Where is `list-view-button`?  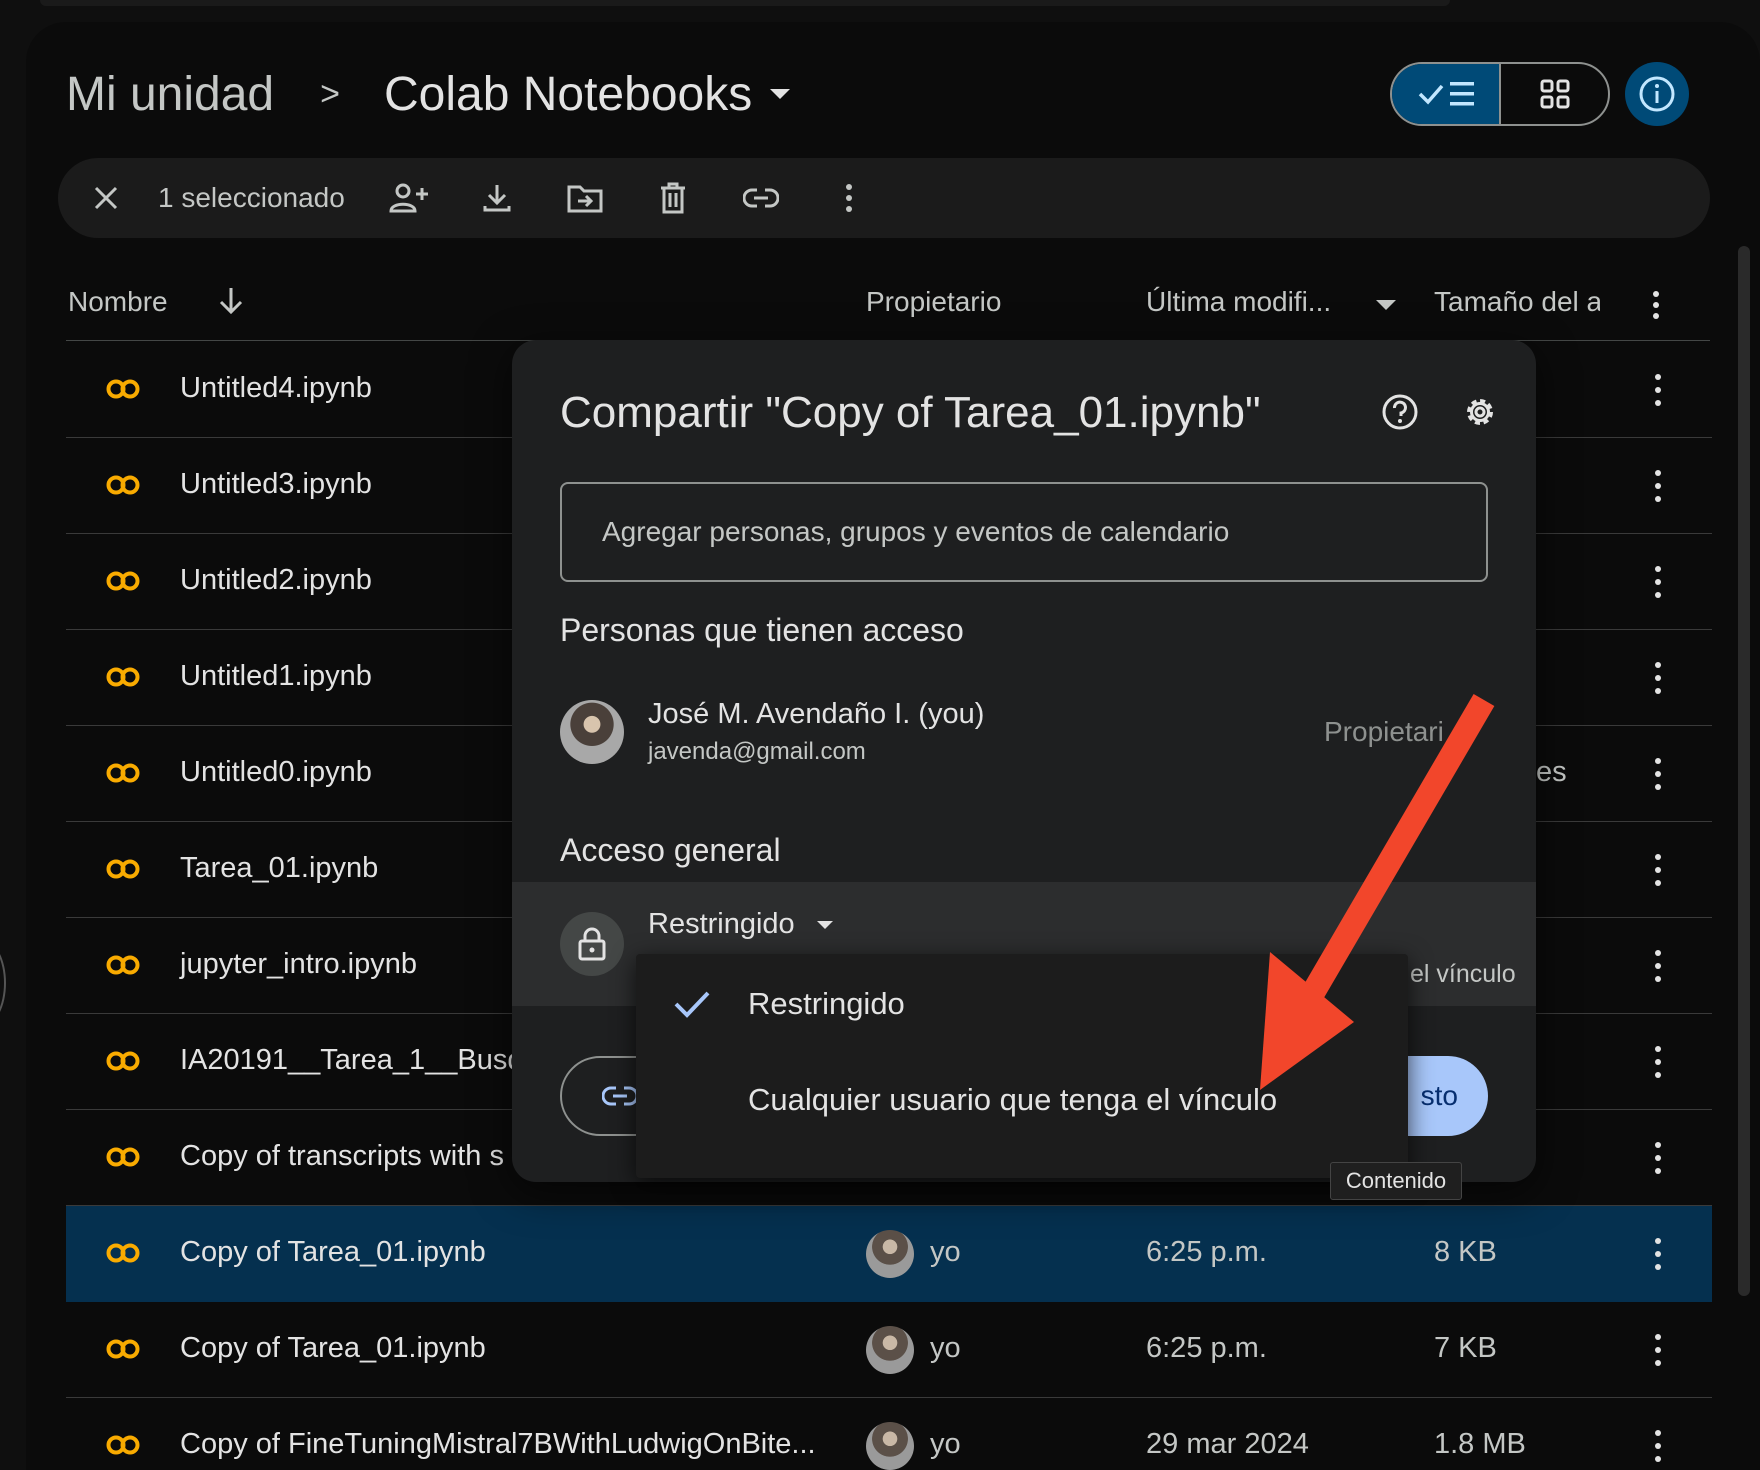 list-view-button is located at coordinates (1446, 94).